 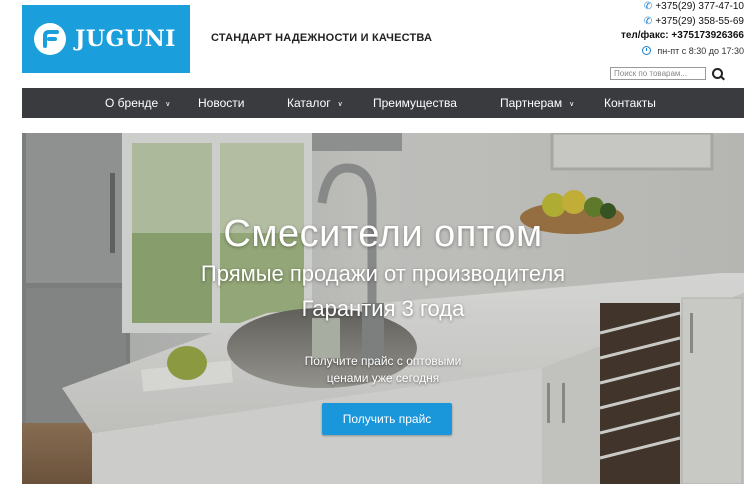 I want to click on hero-subtitle-2: Гарантия 3 года, so click(x=383, y=308).